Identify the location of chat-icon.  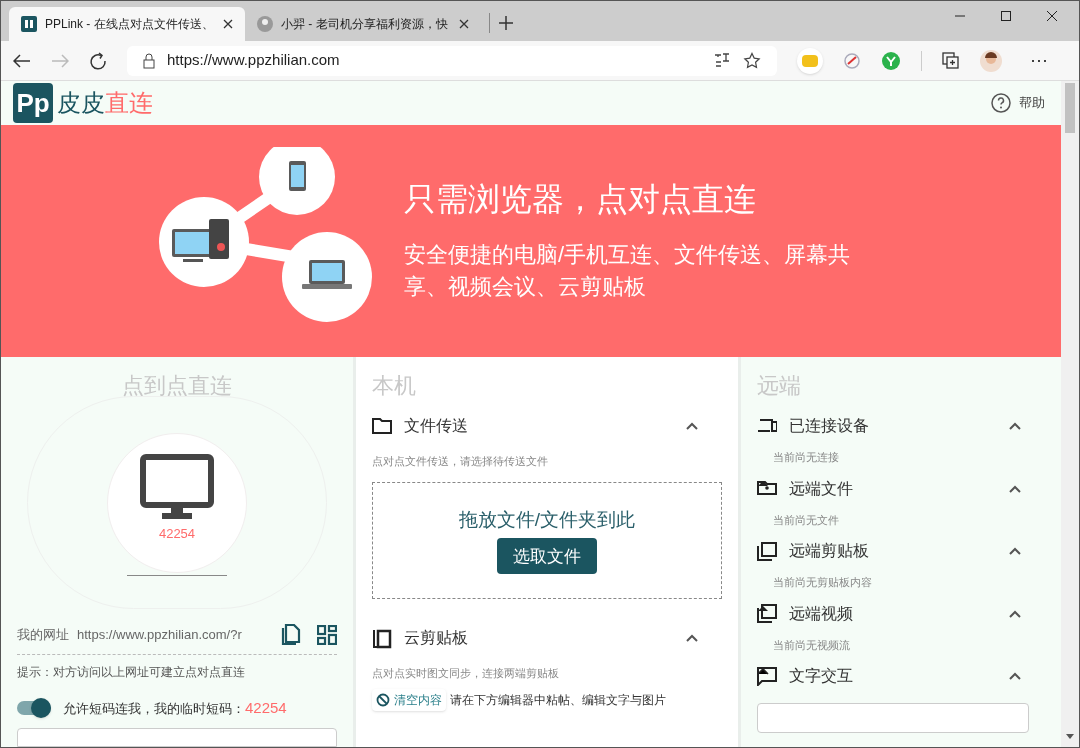
(767, 676).